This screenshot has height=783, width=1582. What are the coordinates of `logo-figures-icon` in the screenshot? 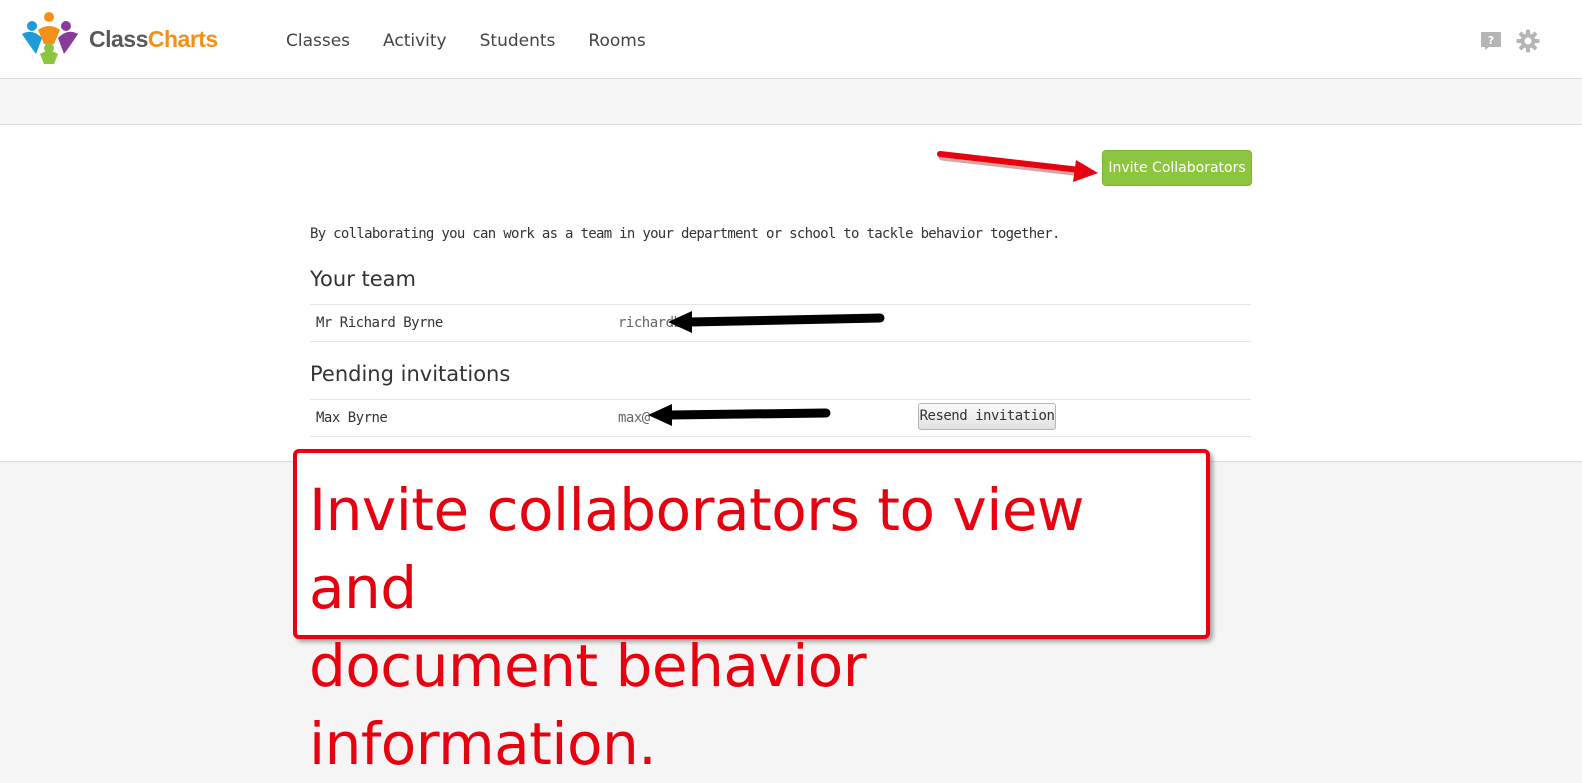 It's located at (50, 38).